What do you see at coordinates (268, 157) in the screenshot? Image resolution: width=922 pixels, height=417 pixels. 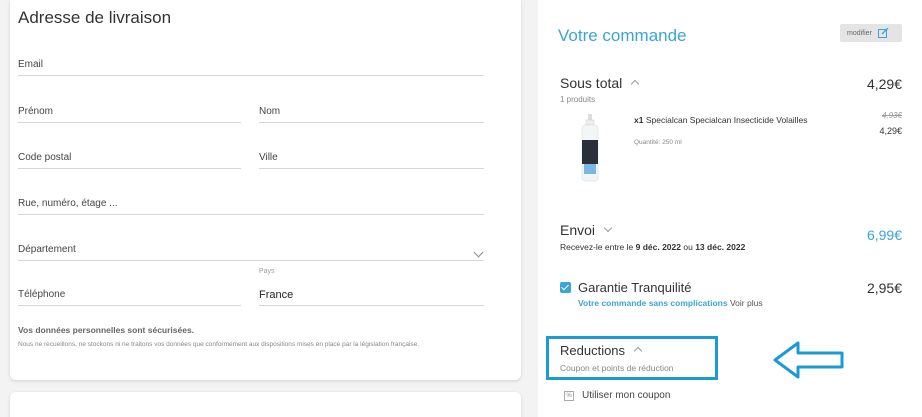 I see `city-label: Ville` at bounding box center [268, 157].